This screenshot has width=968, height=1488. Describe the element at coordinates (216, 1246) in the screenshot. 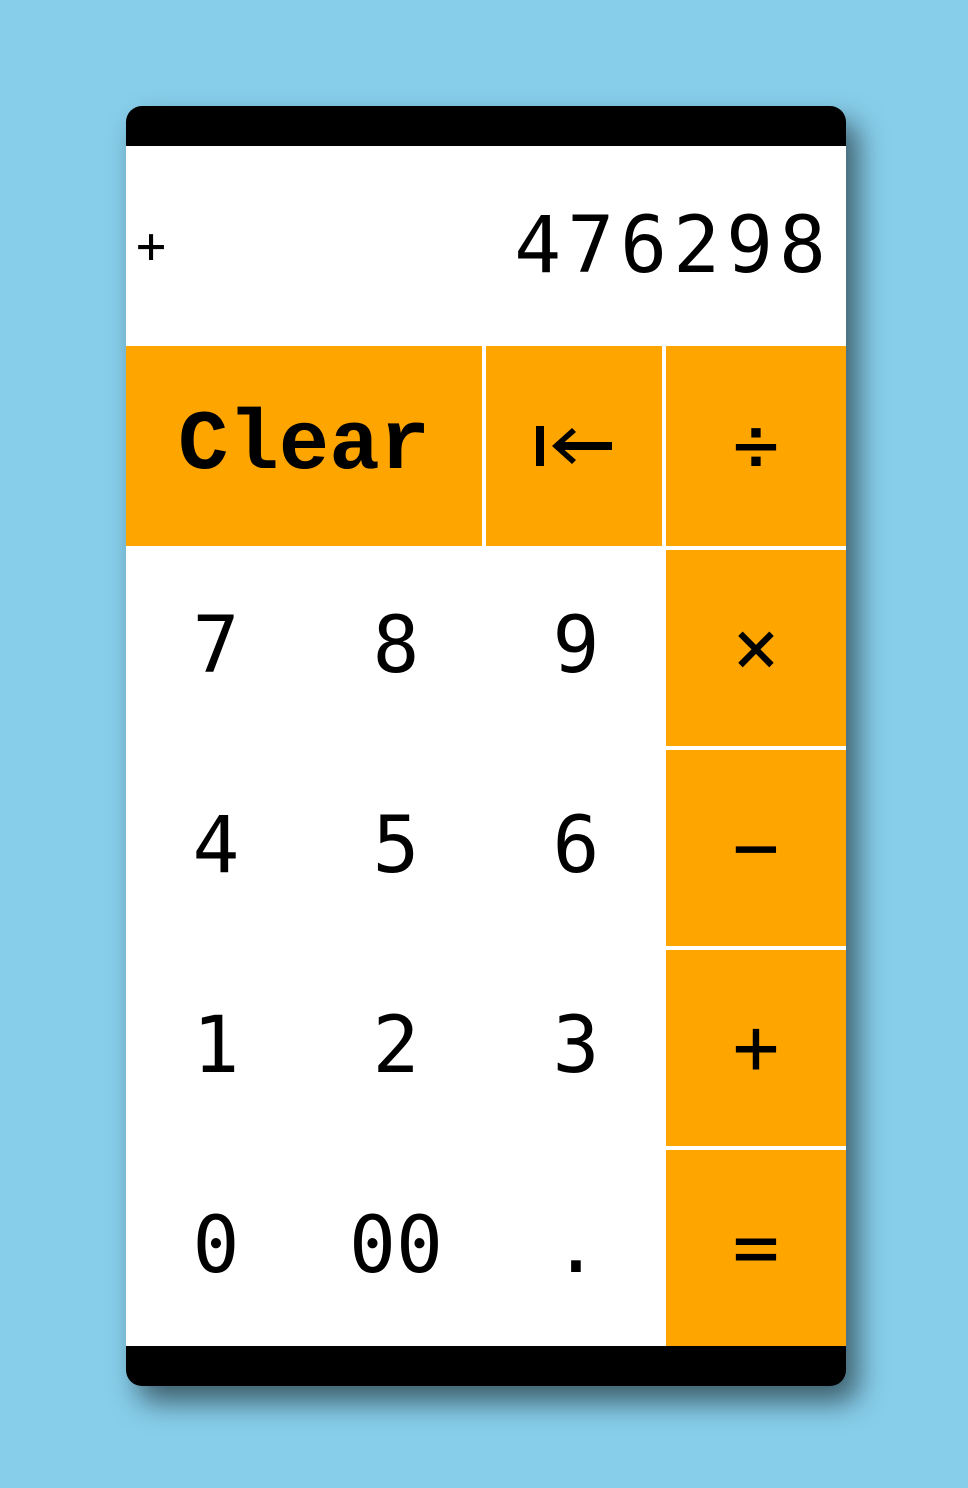

I see `digit-0-button: 0` at that location.